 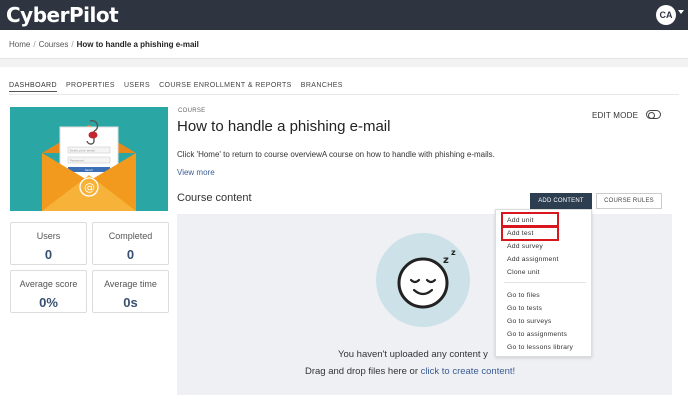 I want to click on stat-label: Average time, so click(x=130, y=284).